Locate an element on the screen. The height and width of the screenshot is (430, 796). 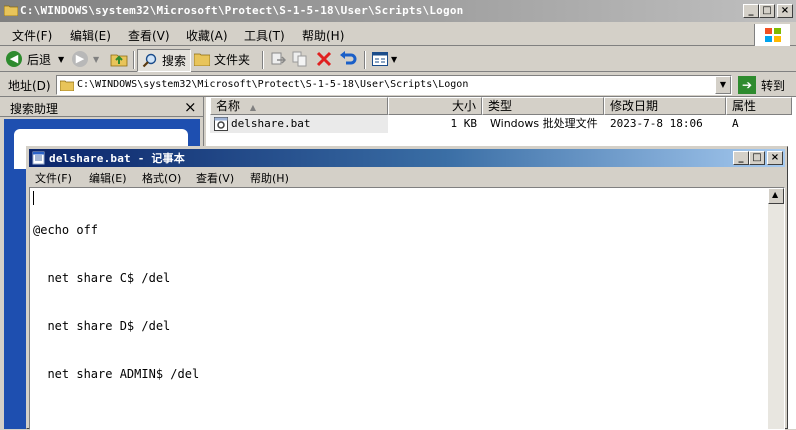
address-dropdown-button: ▼ is located at coordinates (723, 85).